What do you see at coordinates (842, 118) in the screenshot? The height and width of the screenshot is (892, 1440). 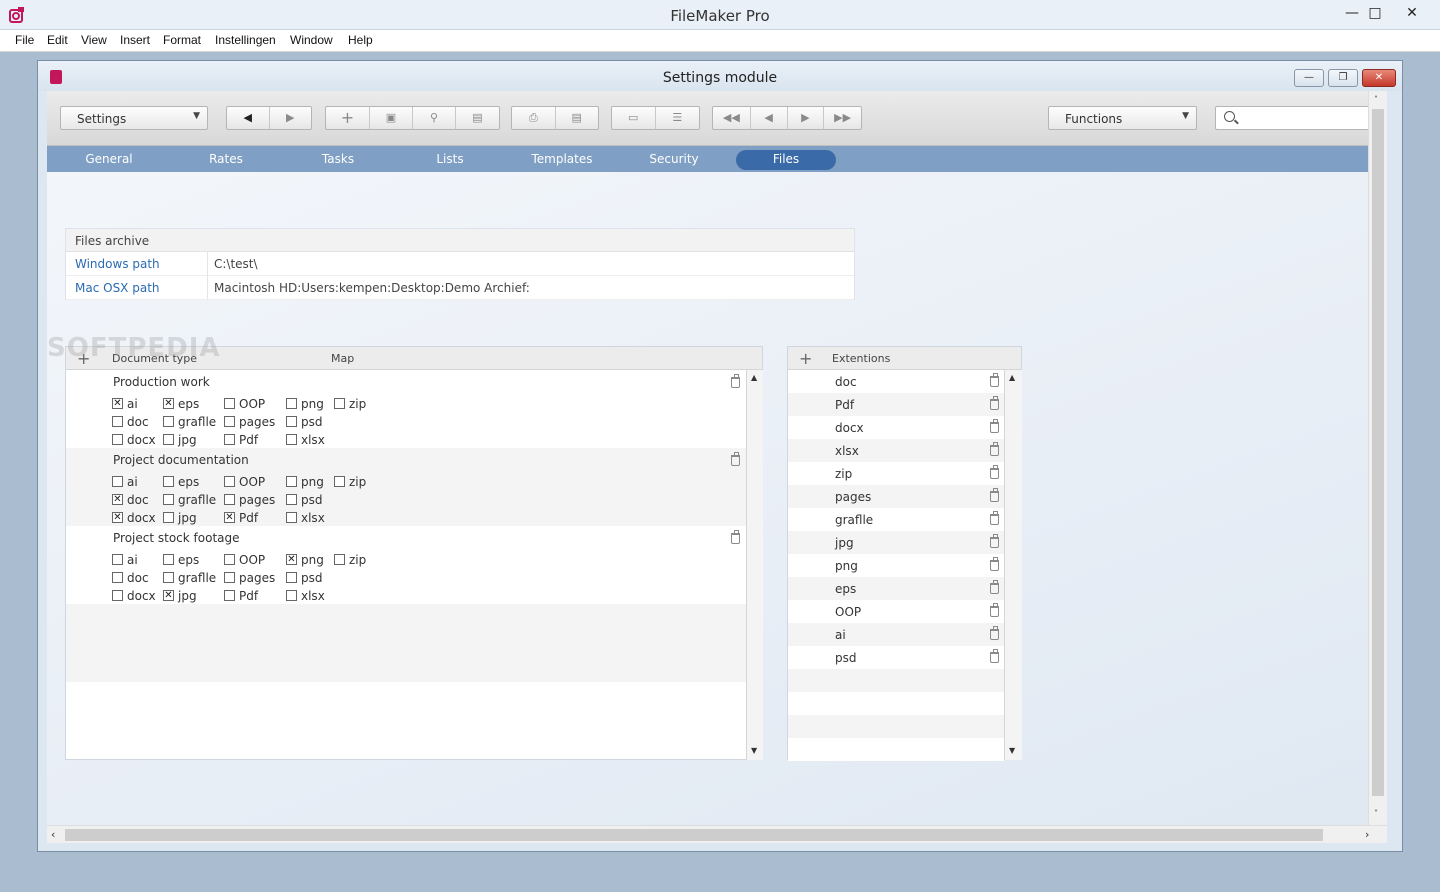 I see `last-record-icon: ▶▶` at bounding box center [842, 118].